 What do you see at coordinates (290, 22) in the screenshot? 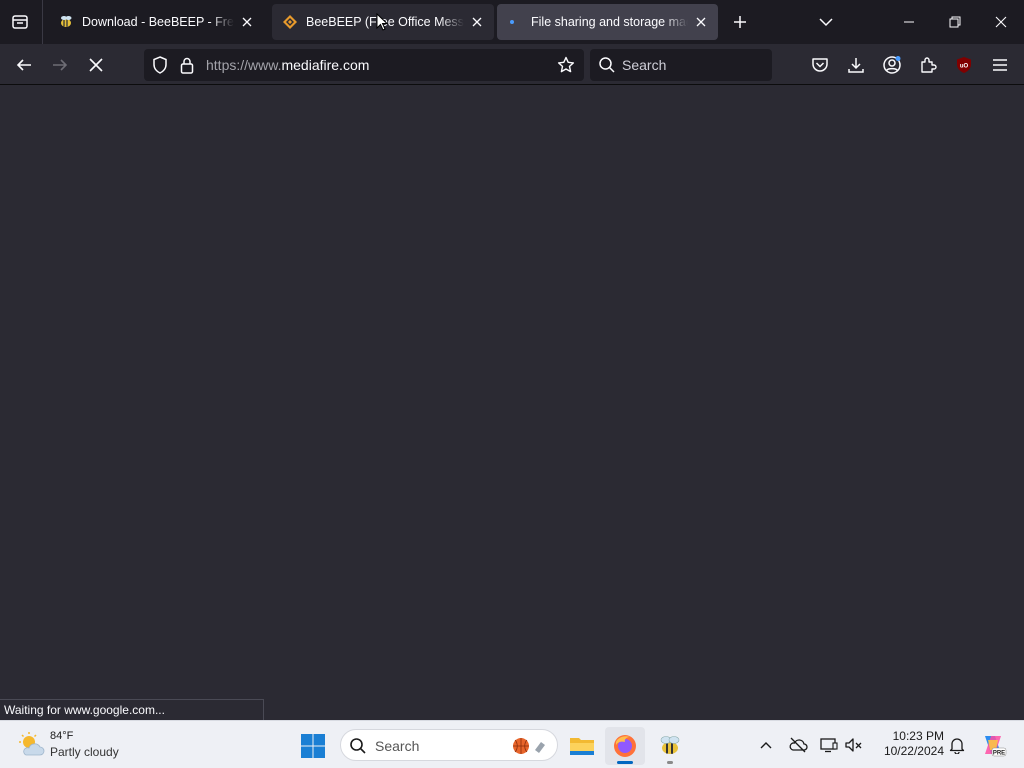
I see `beebeep-diamond-icon` at bounding box center [290, 22].